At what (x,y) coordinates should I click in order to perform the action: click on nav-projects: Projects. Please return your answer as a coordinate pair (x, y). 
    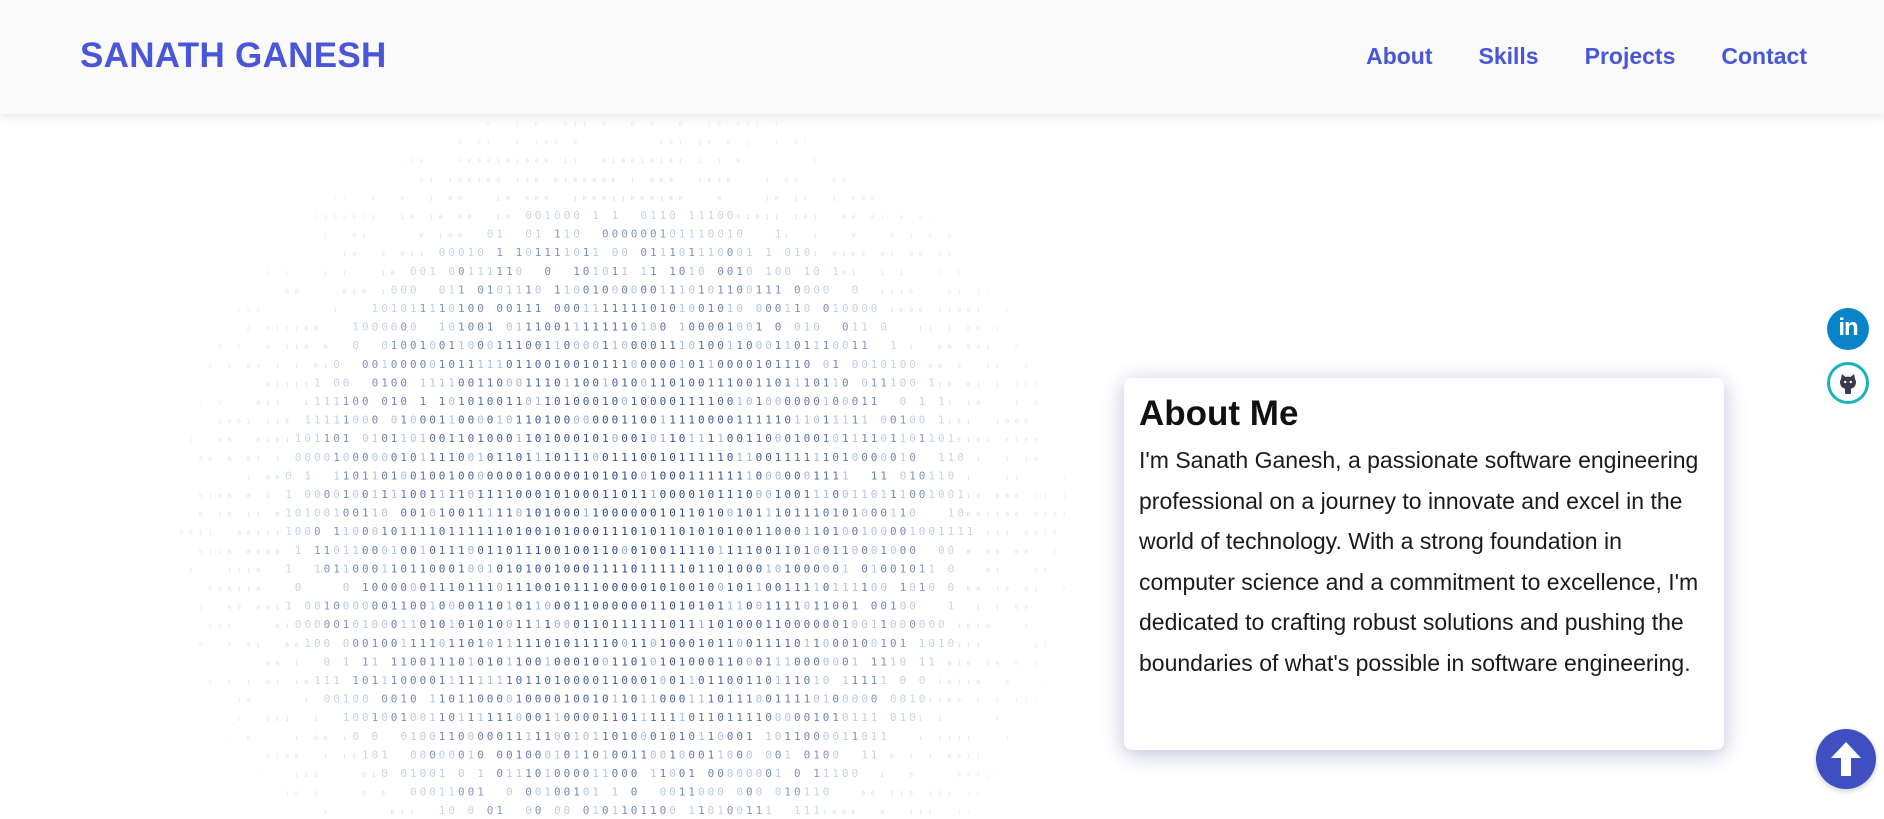
    Looking at the image, I should click on (1630, 56).